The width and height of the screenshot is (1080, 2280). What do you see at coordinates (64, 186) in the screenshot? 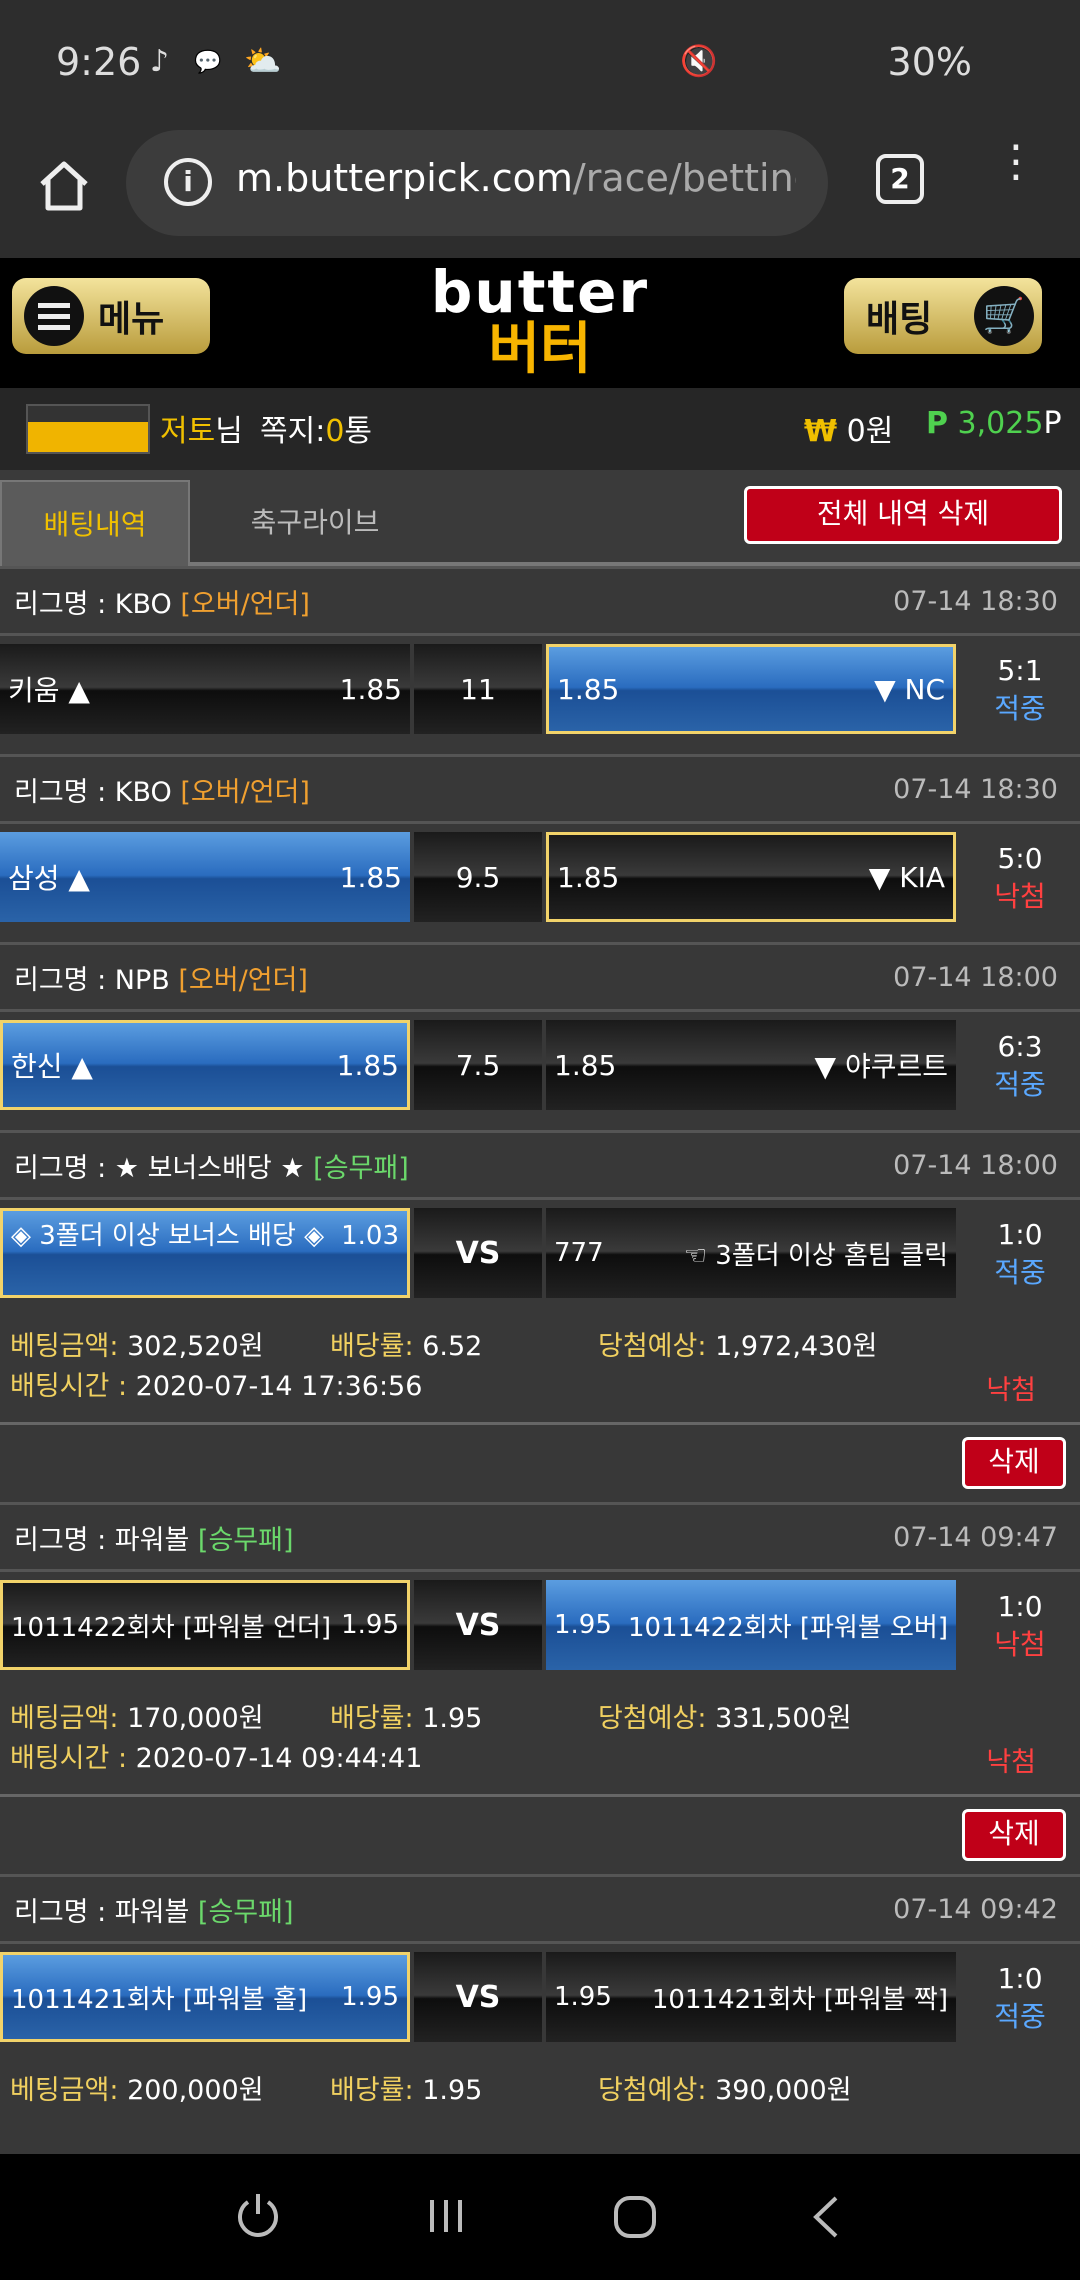
I see `home-icon` at bounding box center [64, 186].